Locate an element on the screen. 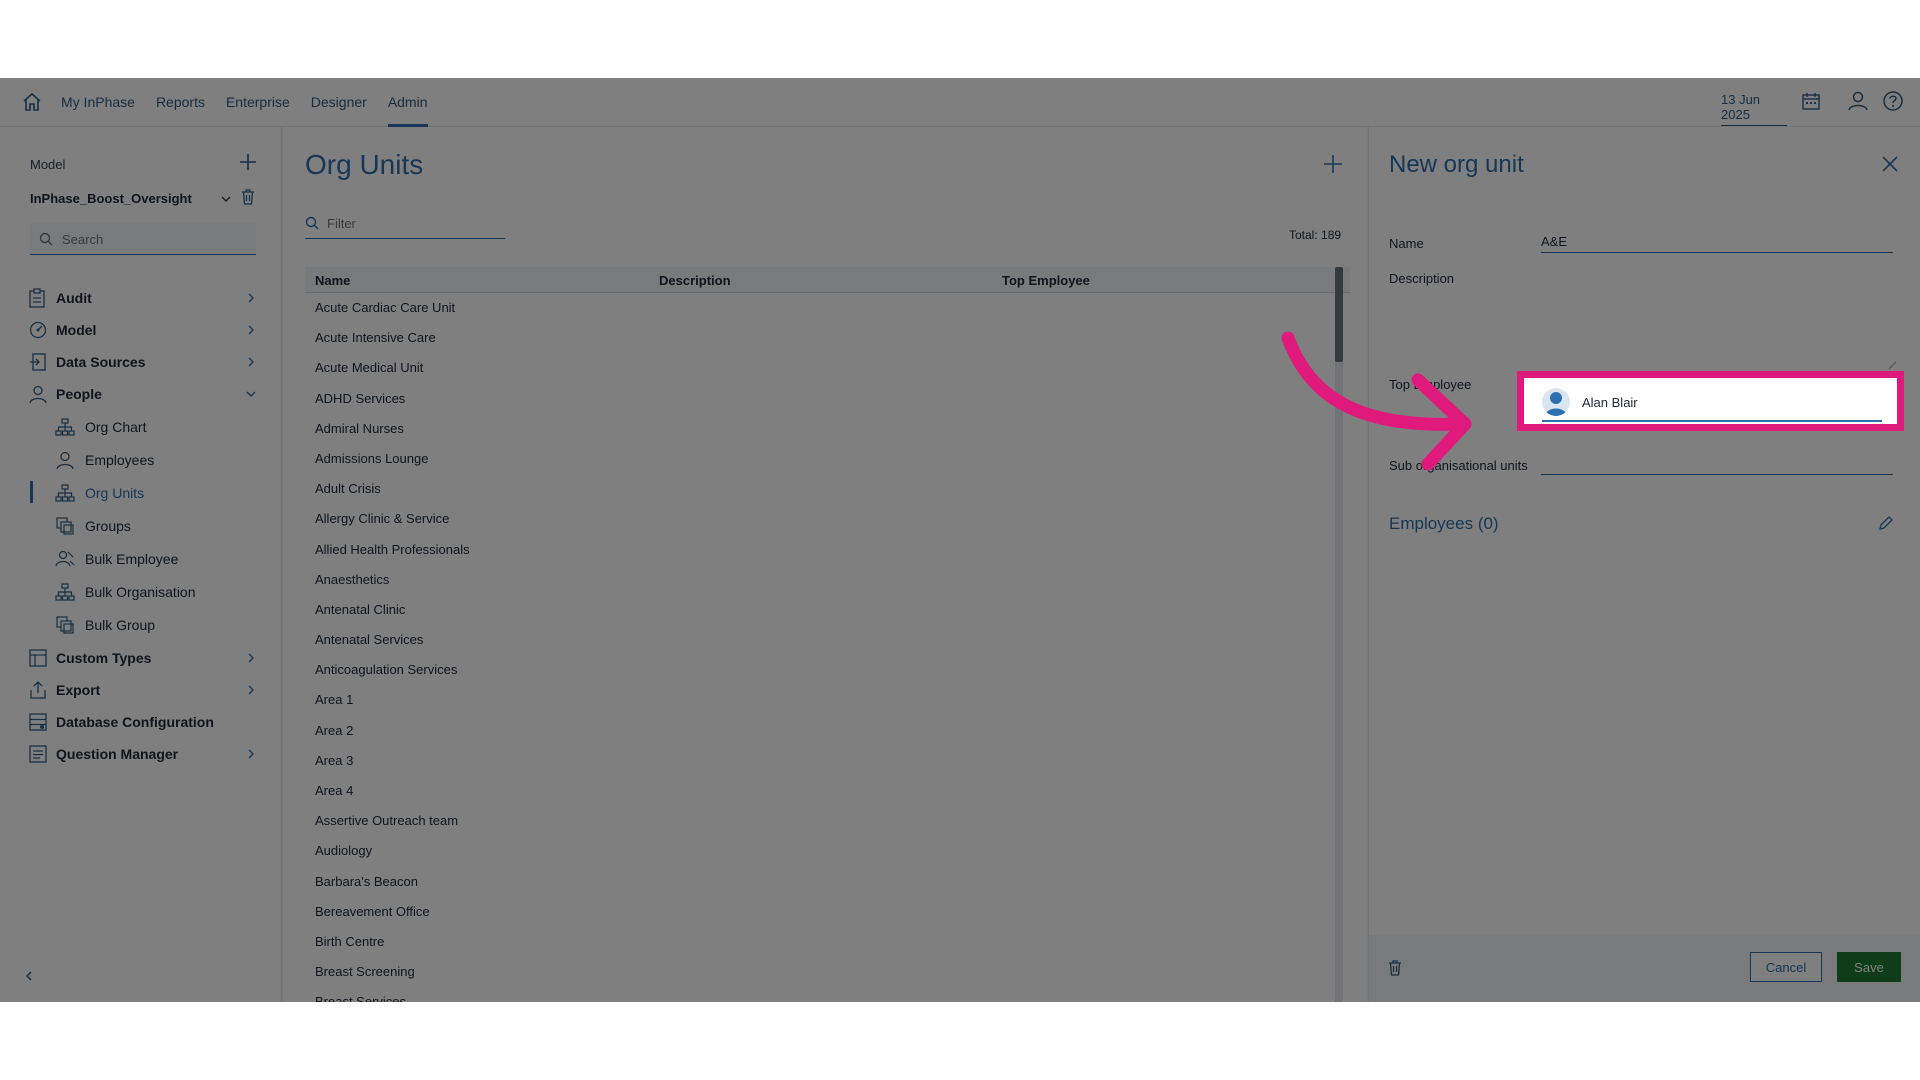 The height and width of the screenshot is (1080, 1920). table-row: Acute Intensive Care is located at coordinates (821, 338).